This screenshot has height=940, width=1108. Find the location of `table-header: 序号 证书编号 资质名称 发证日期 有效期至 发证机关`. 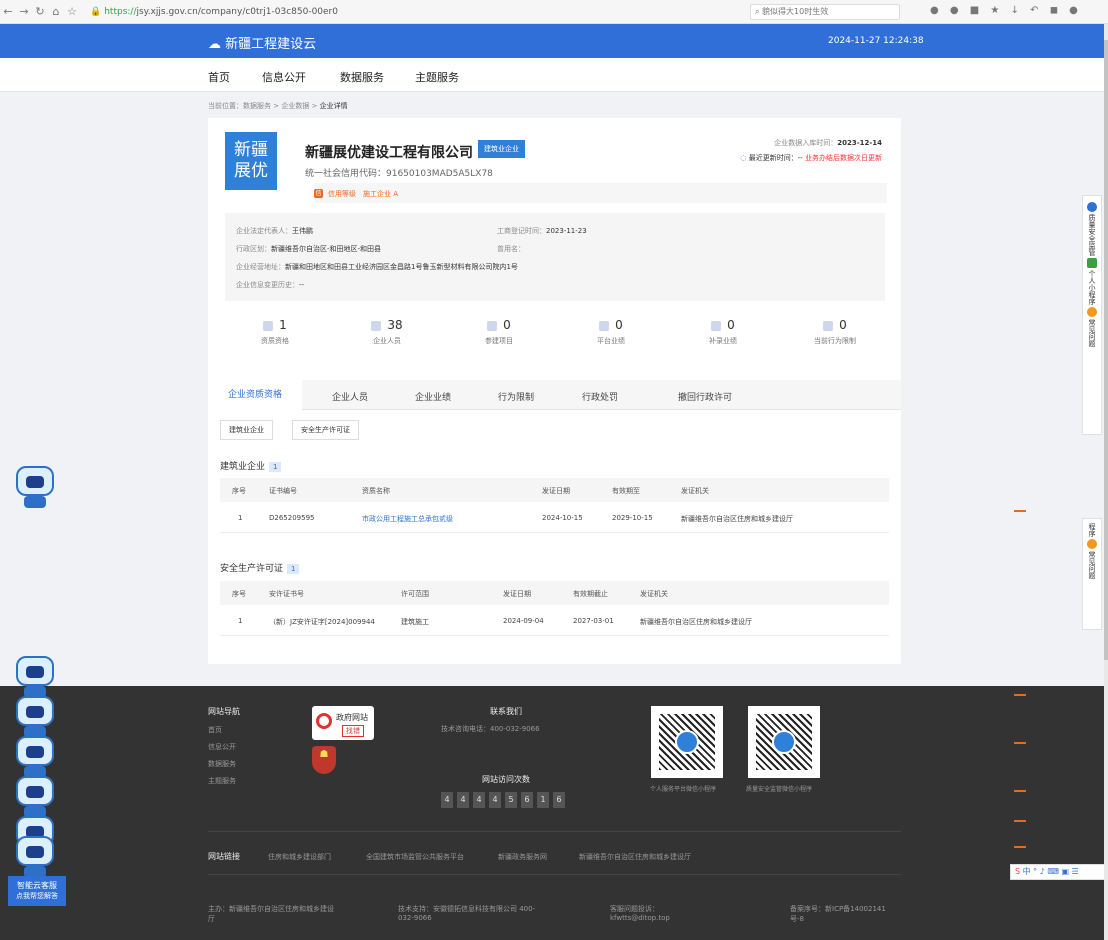

table-header: 序号 证书编号 资质名称 发证日期 有效期至 发证机关 is located at coordinates (554, 490).